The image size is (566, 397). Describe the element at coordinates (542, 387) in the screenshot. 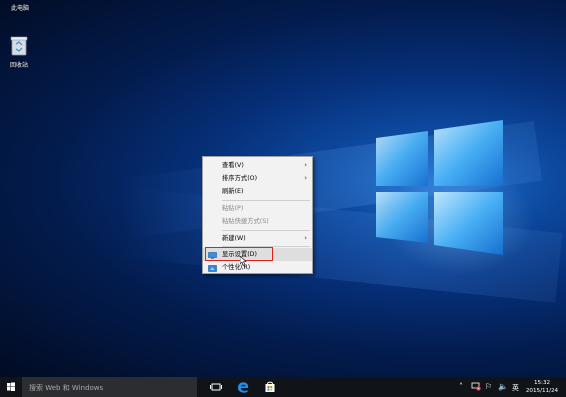

I see `clock: 15:32 2015/11/24` at that location.